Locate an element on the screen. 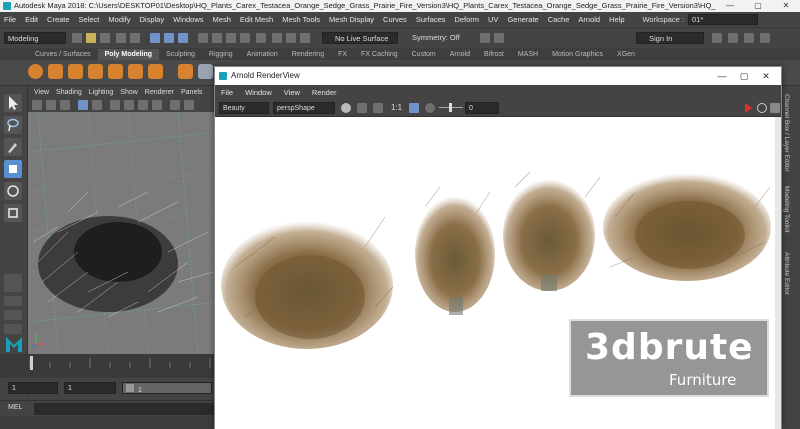 This screenshot has width=800, height=429. layout-side-by-side-icon is located at coordinates (13, 315).